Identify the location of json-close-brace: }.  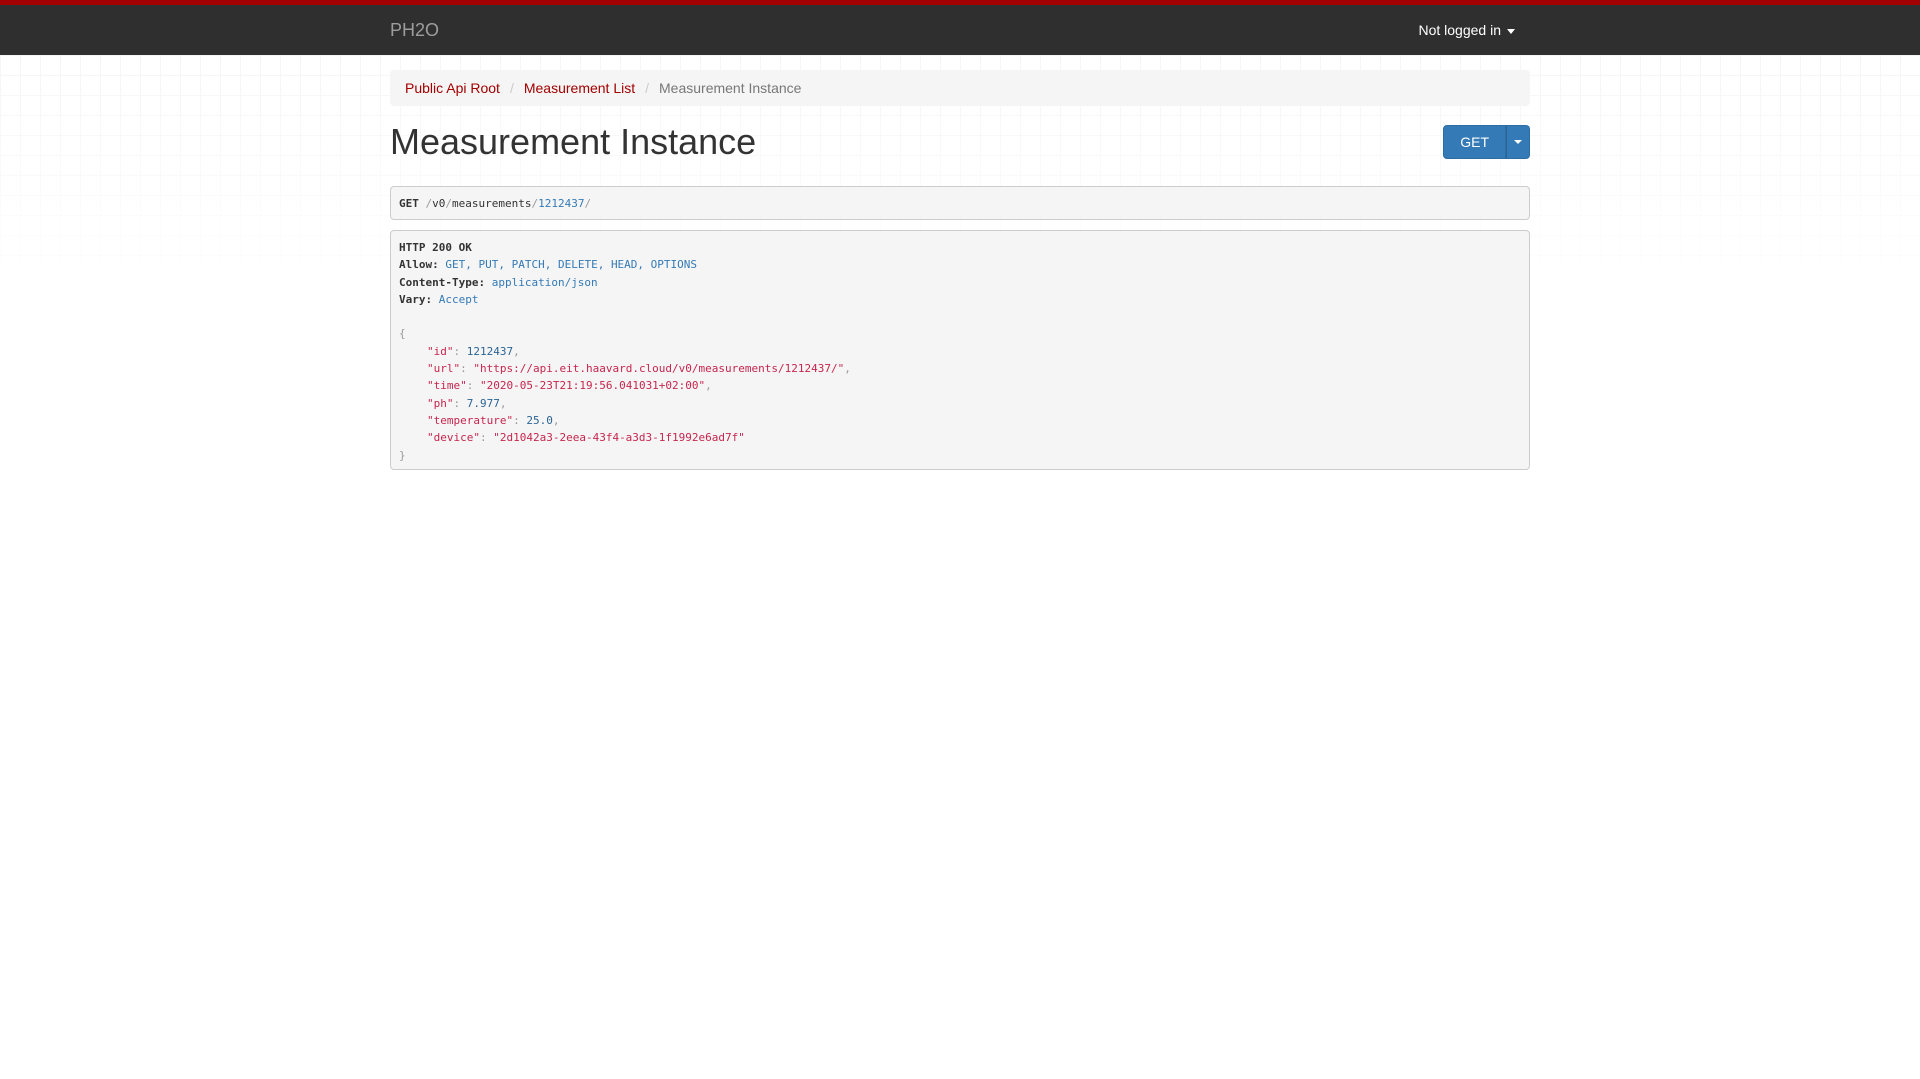
(402, 455).